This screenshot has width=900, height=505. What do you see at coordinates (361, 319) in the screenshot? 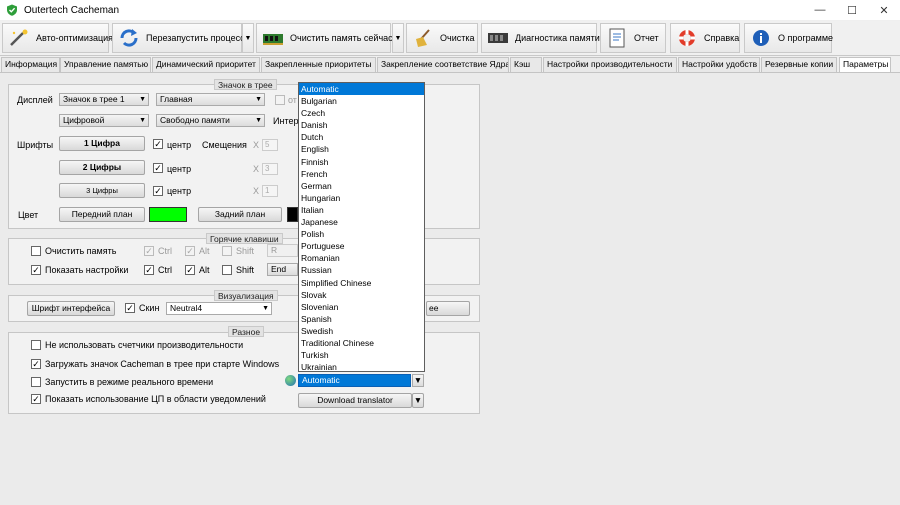
I see `language-option: Spanish` at bounding box center [361, 319].